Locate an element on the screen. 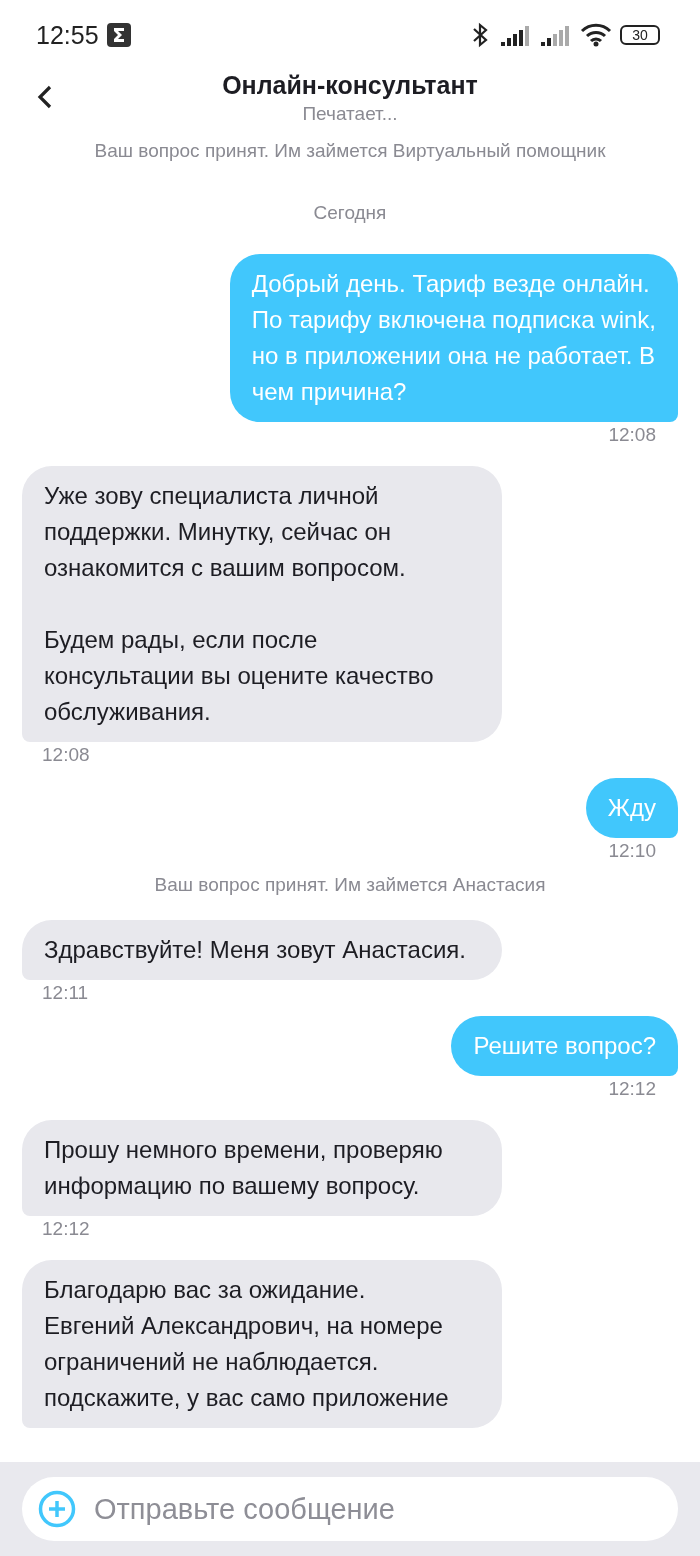  message-field: Отправьте сообщение is located at coordinates (350, 1509).